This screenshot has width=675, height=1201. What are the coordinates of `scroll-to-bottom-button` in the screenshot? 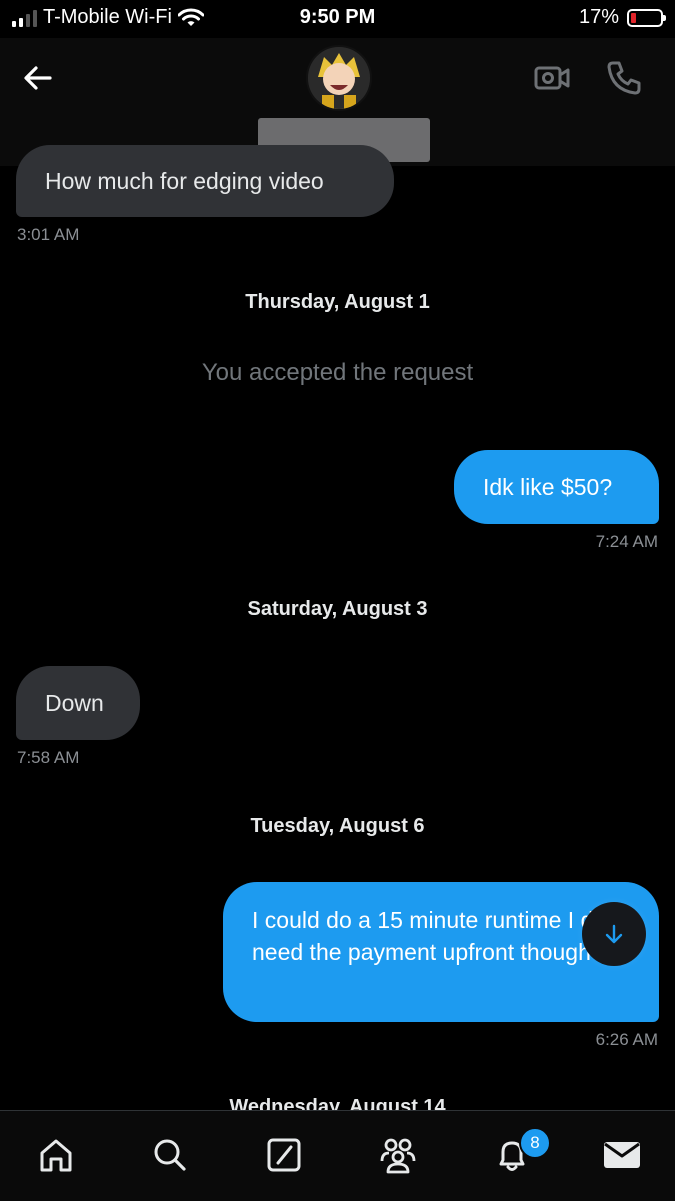 It's located at (614, 934).